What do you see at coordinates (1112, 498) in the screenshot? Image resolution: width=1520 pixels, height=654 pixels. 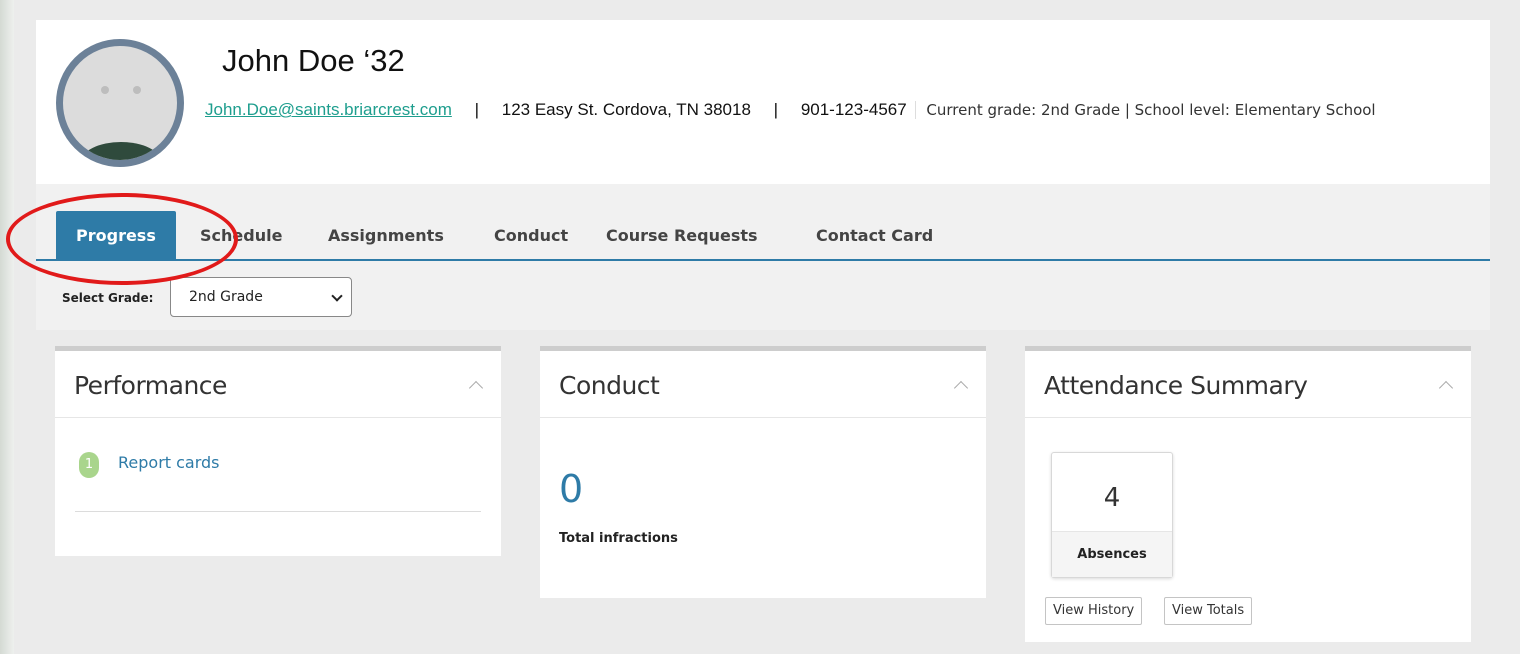 I see `absences-count: 4` at bounding box center [1112, 498].